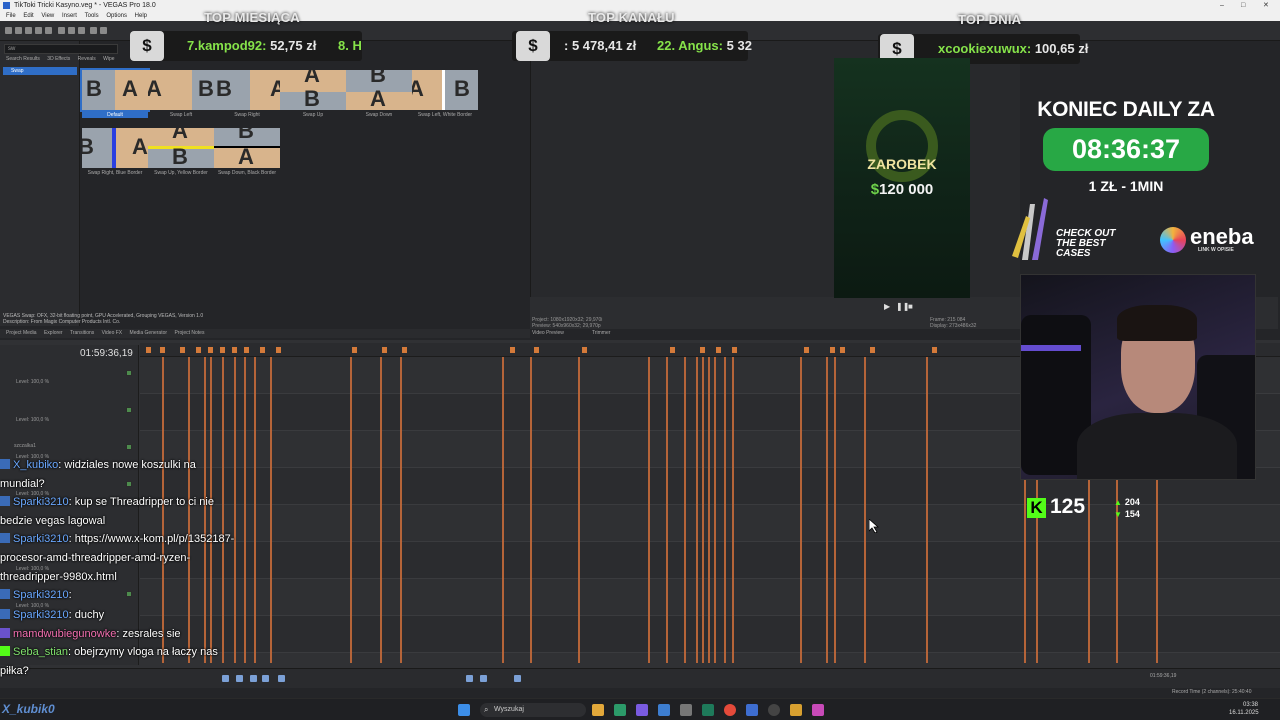 The width and height of the screenshot is (1280, 720). What do you see at coordinates (1266, 5) in the screenshot?
I see `close-button: ✕` at bounding box center [1266, 5].